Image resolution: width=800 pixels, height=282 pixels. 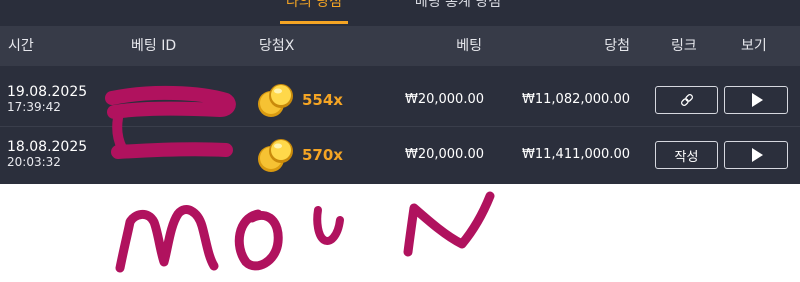 I want to click on row-time: 20:03:32, so click(x=34, y=162).